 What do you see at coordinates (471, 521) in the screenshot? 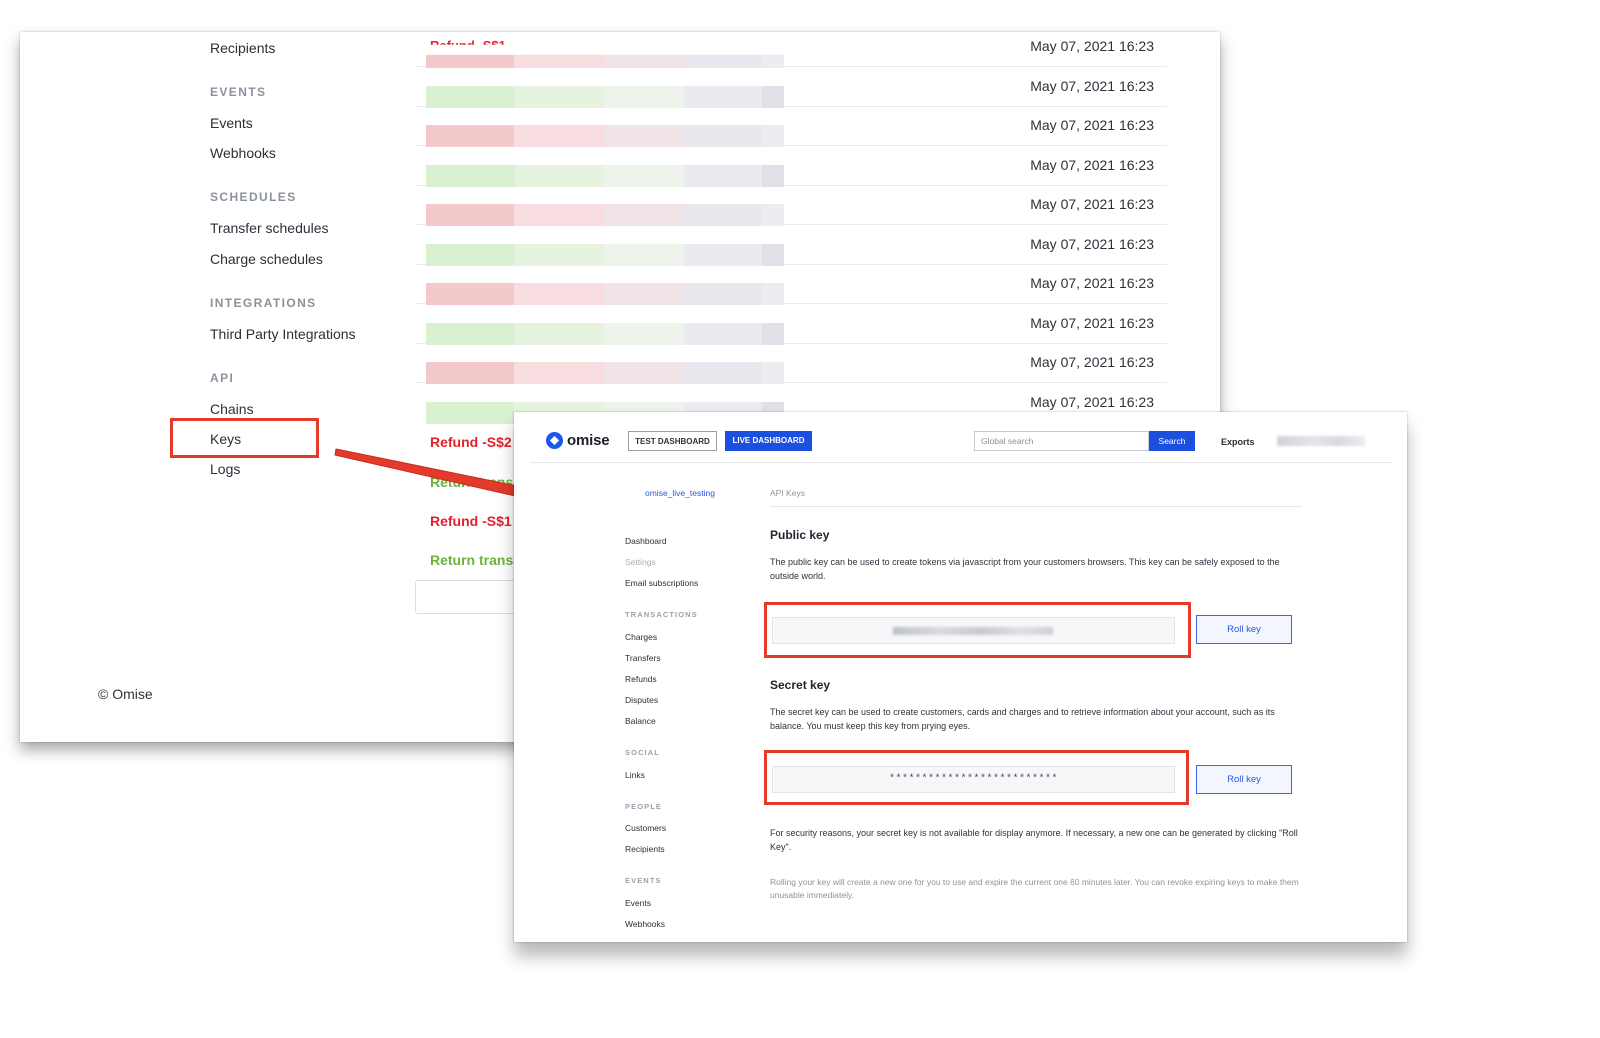
I see `transaction-label-refund: Refund -S$1` at bounding box center [471, 521].